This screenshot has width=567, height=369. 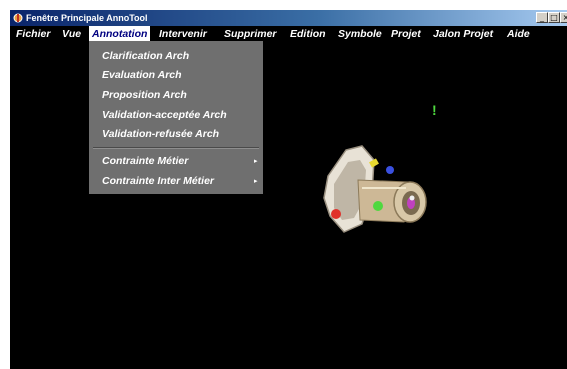 What do you see at coordinates (375, 189) in the screenshot?
I see `mechanical-part-model` at bounding box center [375, 189].